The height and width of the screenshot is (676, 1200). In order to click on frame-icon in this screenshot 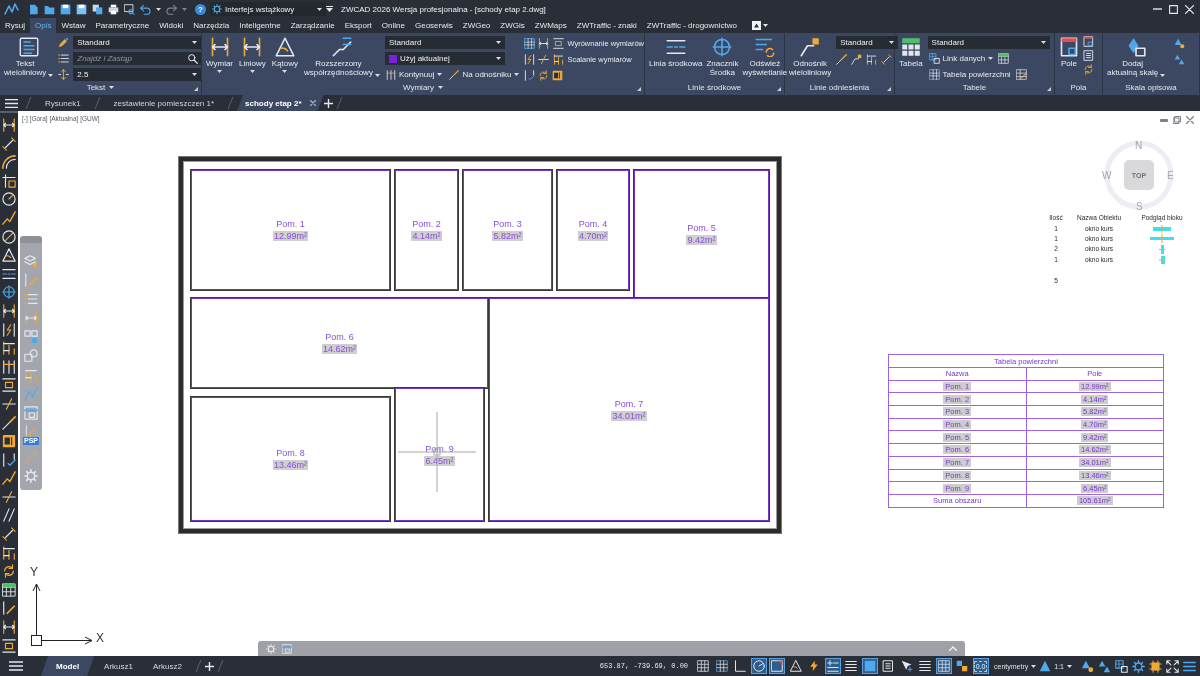, I will do `click(558, 75)`.